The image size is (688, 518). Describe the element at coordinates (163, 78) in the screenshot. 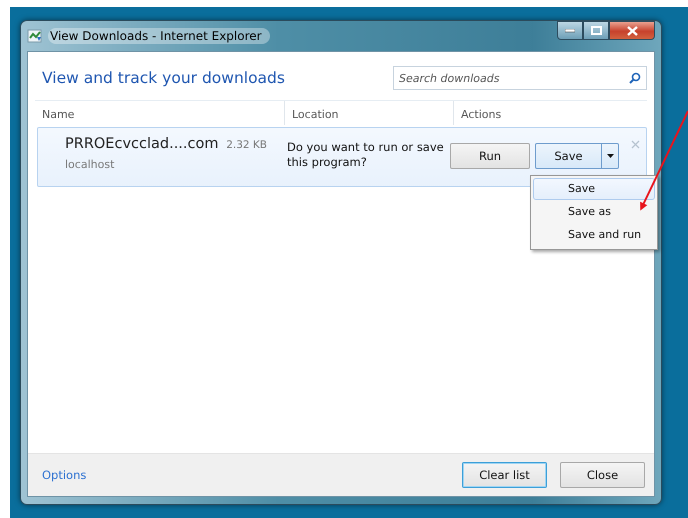

I see `page-heading: View and track your downloads` at that location.